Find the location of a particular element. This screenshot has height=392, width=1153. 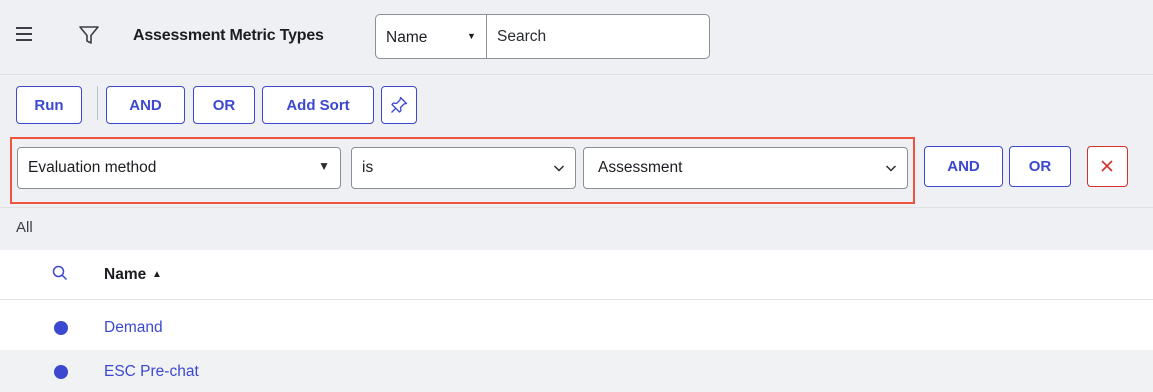

condition-and-button: AND is located at coordinates (963, 166).